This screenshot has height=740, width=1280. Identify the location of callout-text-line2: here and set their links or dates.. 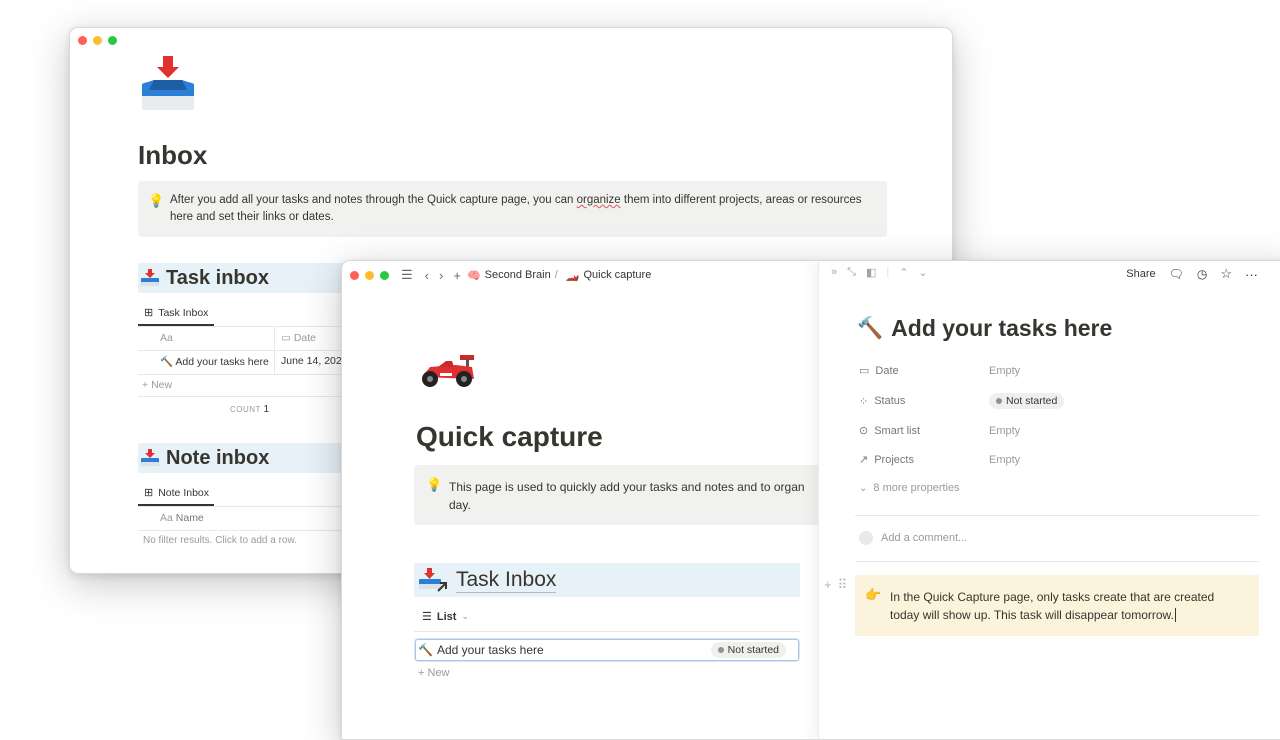
(252, 217).